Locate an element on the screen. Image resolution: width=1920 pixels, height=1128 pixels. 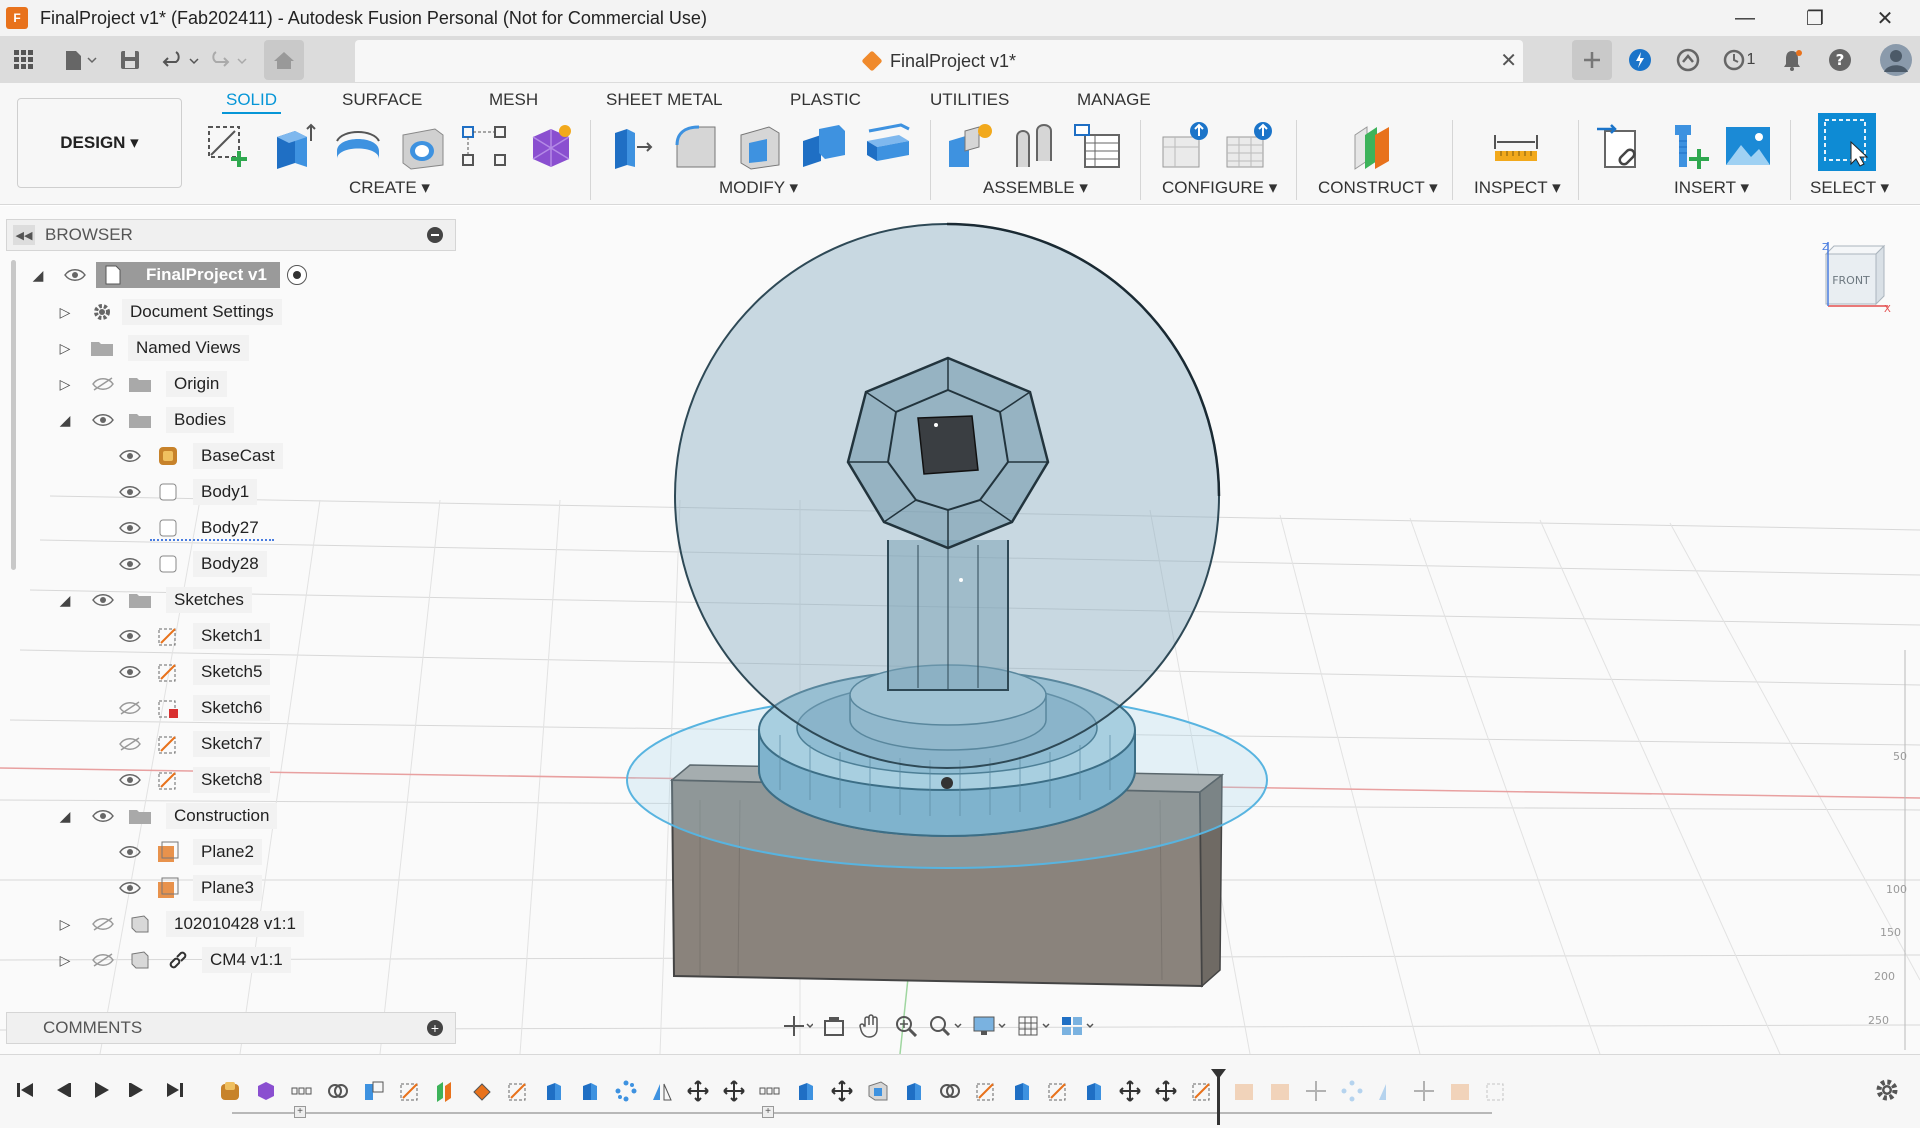
zoom-icon is located at coordinates (906, 1026).